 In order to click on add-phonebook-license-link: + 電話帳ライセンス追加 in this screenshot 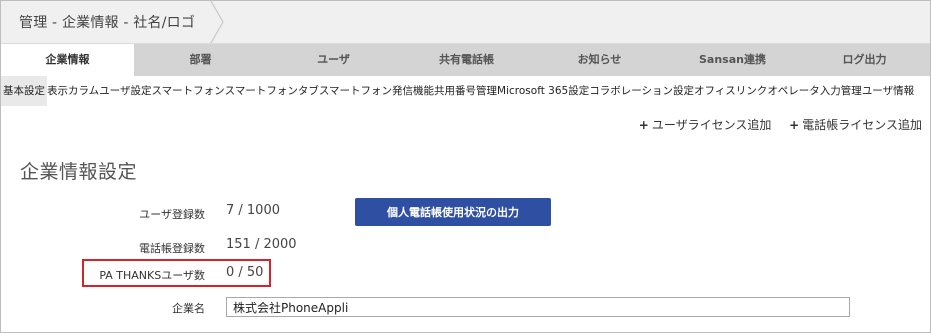, I will do `click(855, 125)`.